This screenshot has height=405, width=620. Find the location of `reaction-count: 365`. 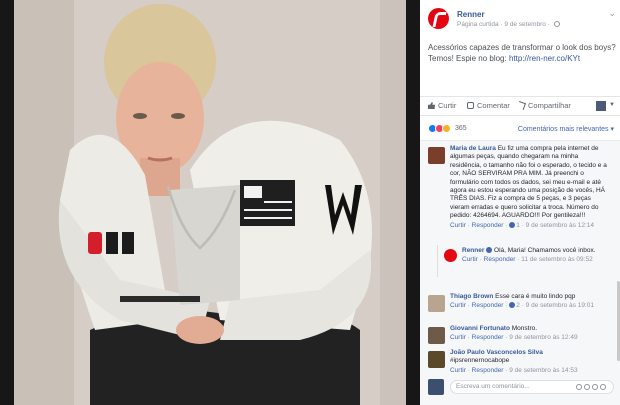

reaction-count: 365 is located at coordinates (461, 128).